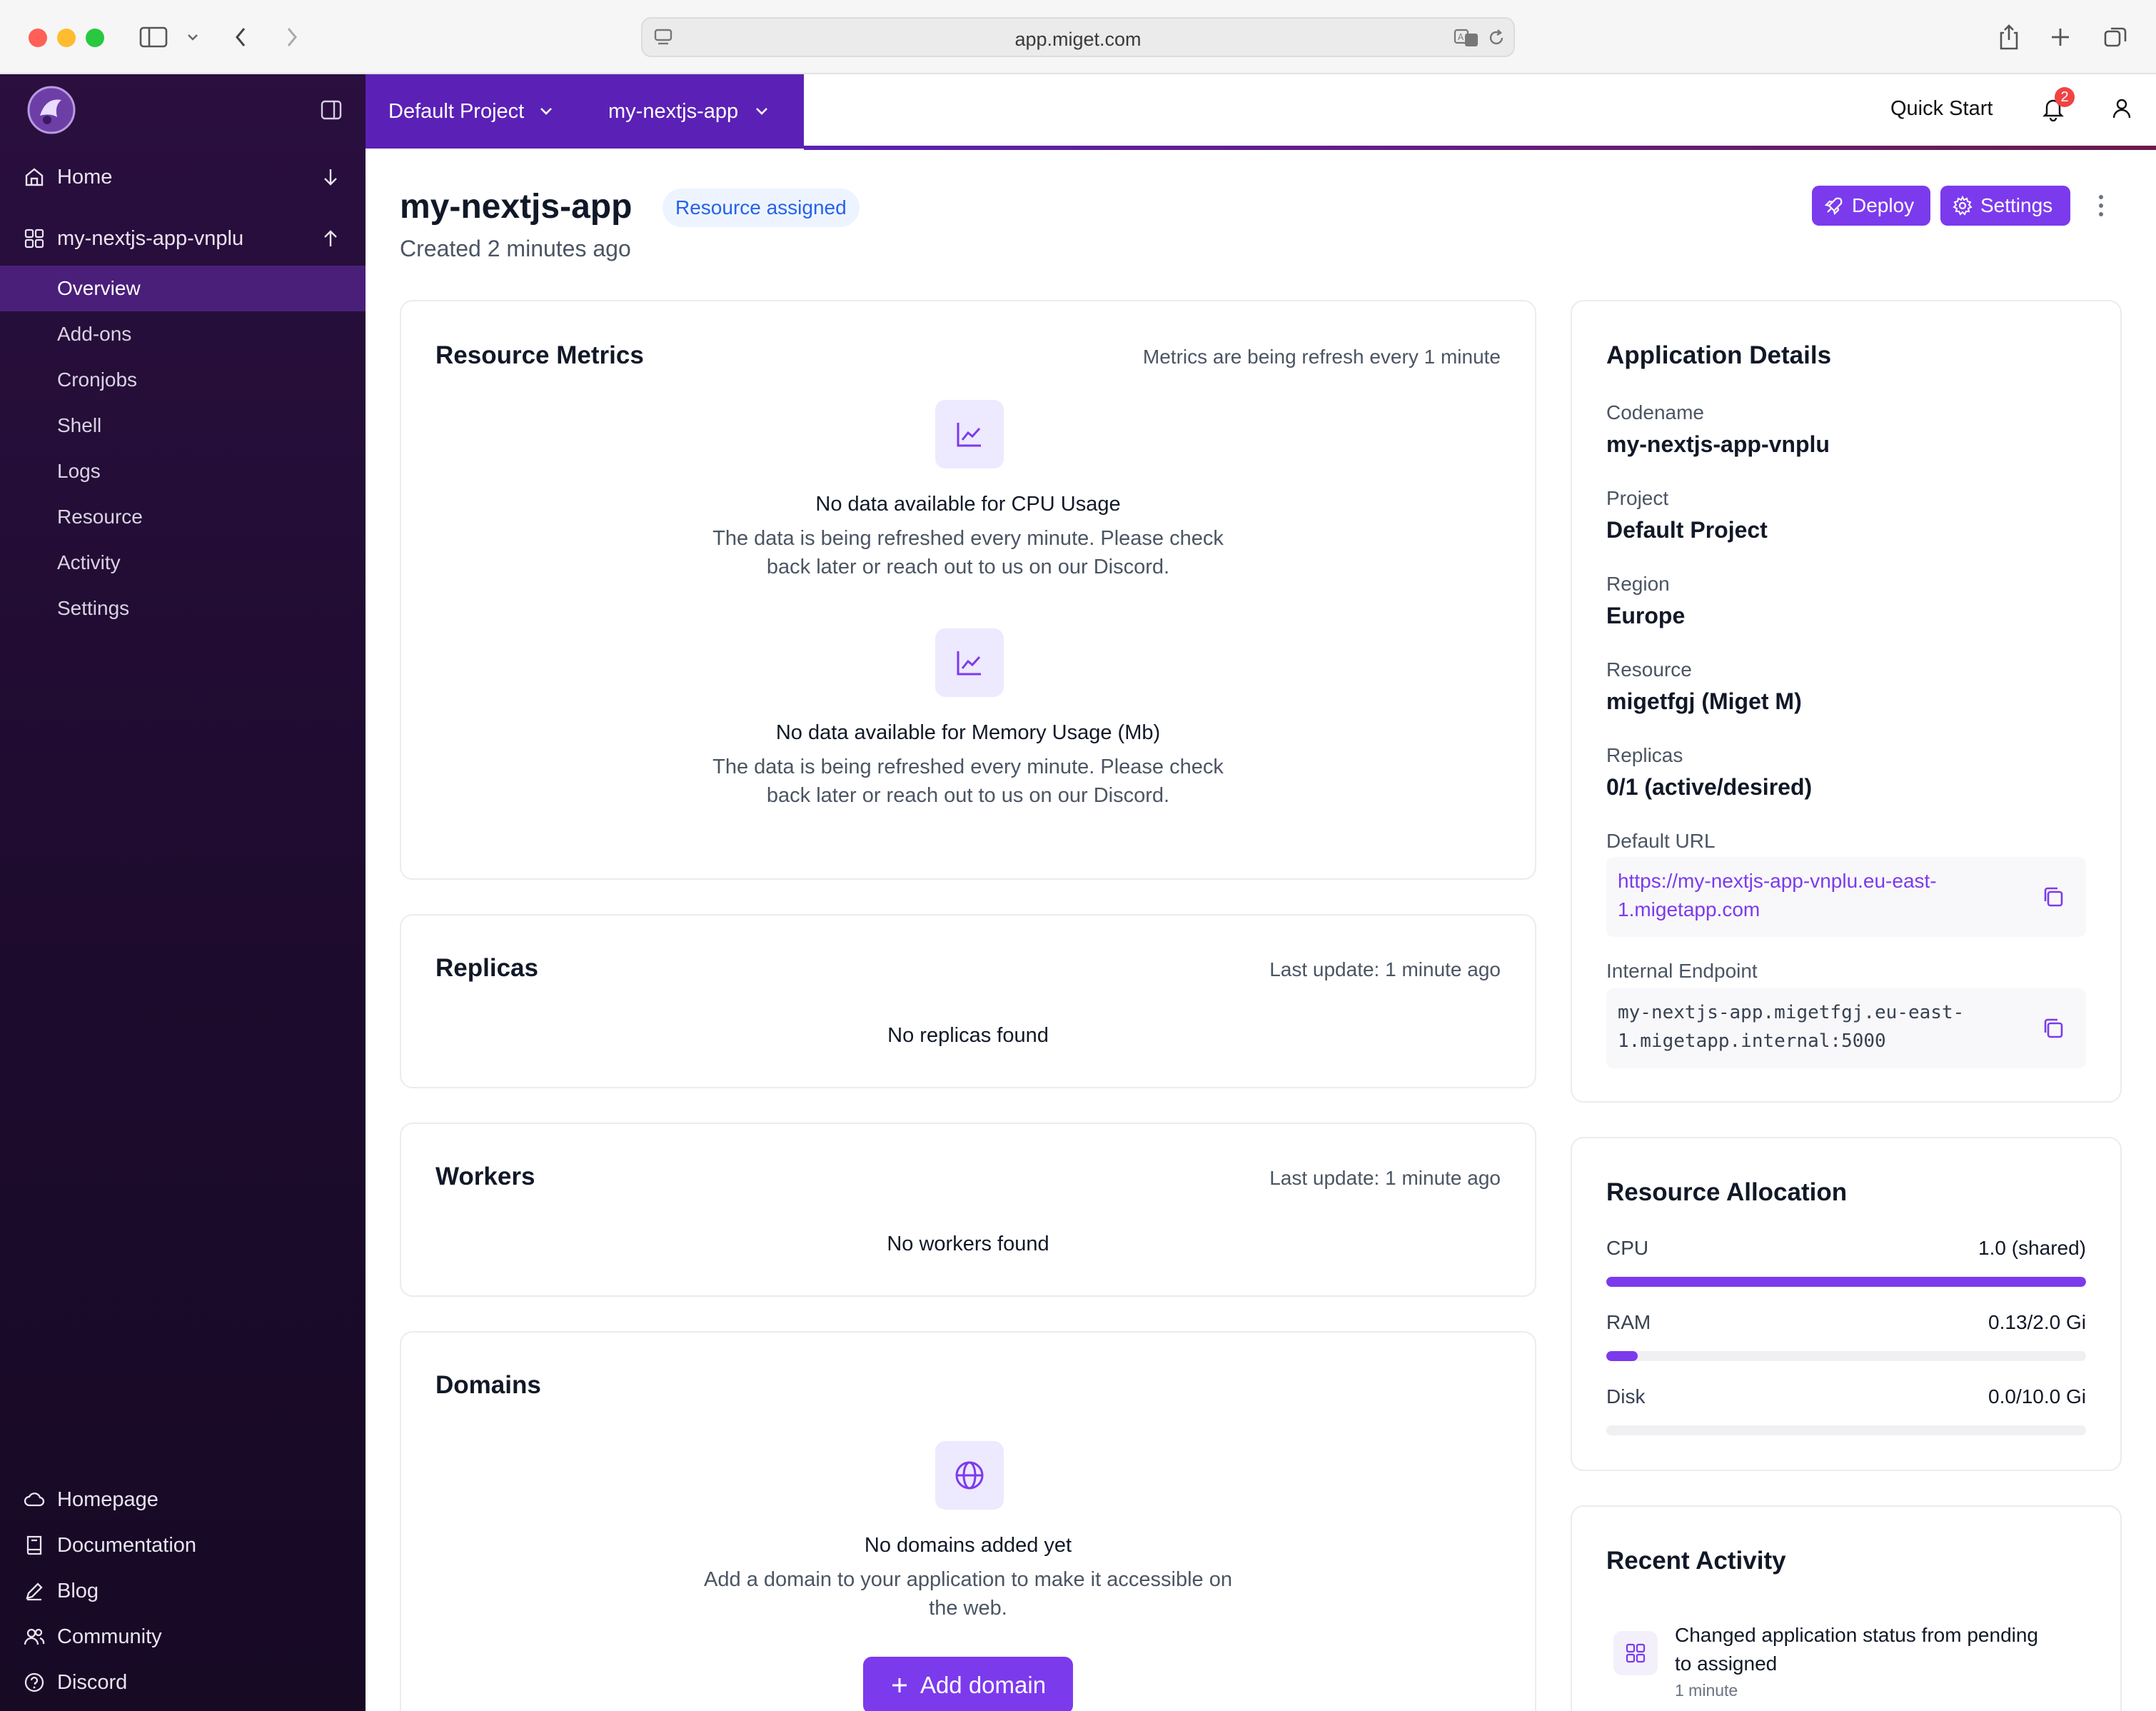 The width and height of the screenshot is (2156, 1711). I want to click on reload-icon, so click(1496, 39).